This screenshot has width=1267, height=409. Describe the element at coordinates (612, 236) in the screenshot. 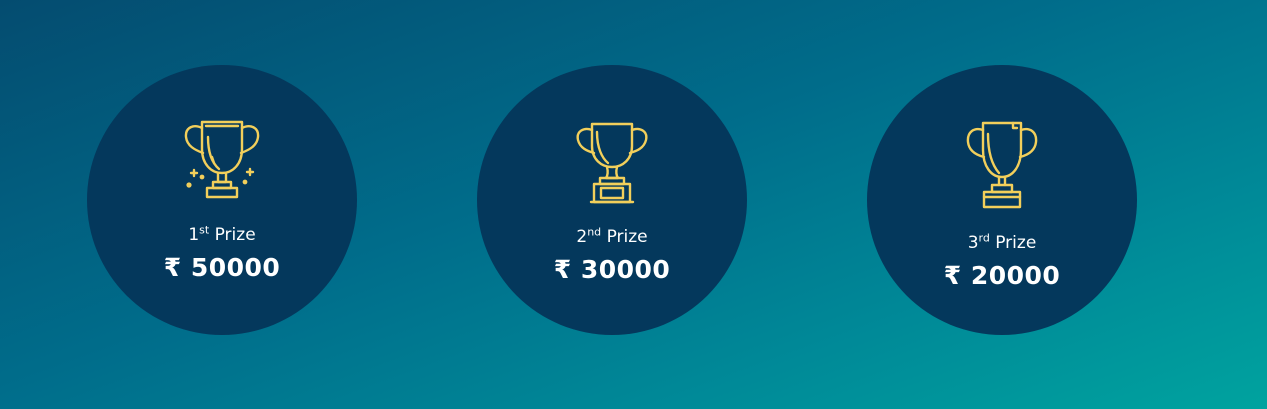

I see `prize-label: 2nd Prize` at that location.